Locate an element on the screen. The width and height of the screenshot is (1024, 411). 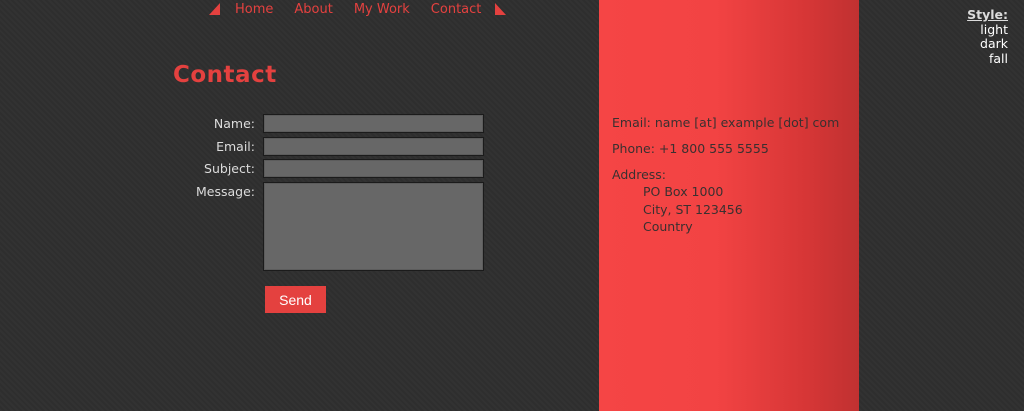
message-label: Message: is located at coordinates (225, 191).